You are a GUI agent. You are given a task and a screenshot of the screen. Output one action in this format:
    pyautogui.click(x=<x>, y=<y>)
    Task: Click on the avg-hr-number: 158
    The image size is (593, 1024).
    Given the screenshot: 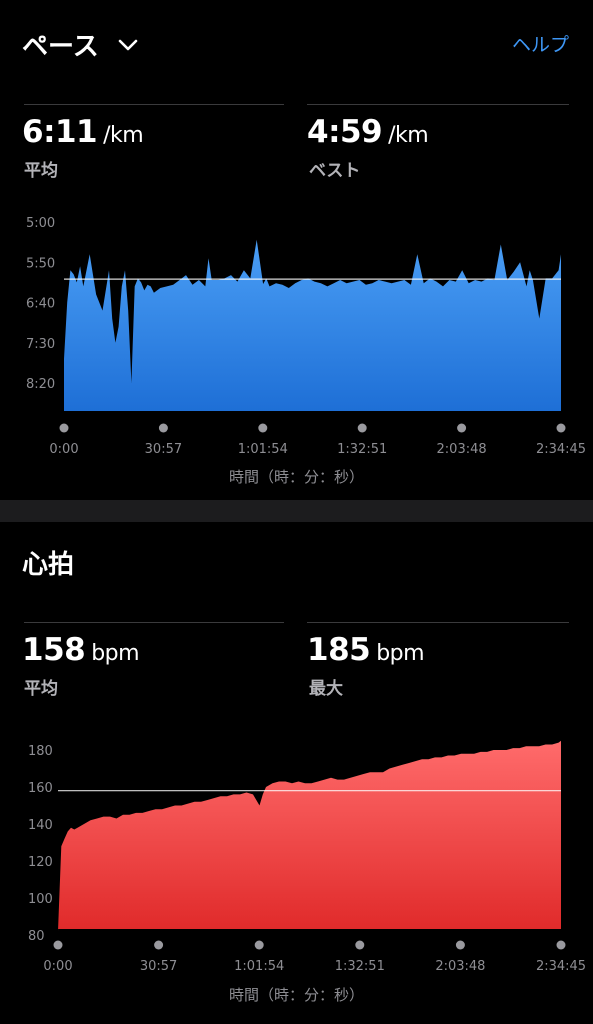 What is the action you would take?
    pyautogui.click(x=54, y=650)
    